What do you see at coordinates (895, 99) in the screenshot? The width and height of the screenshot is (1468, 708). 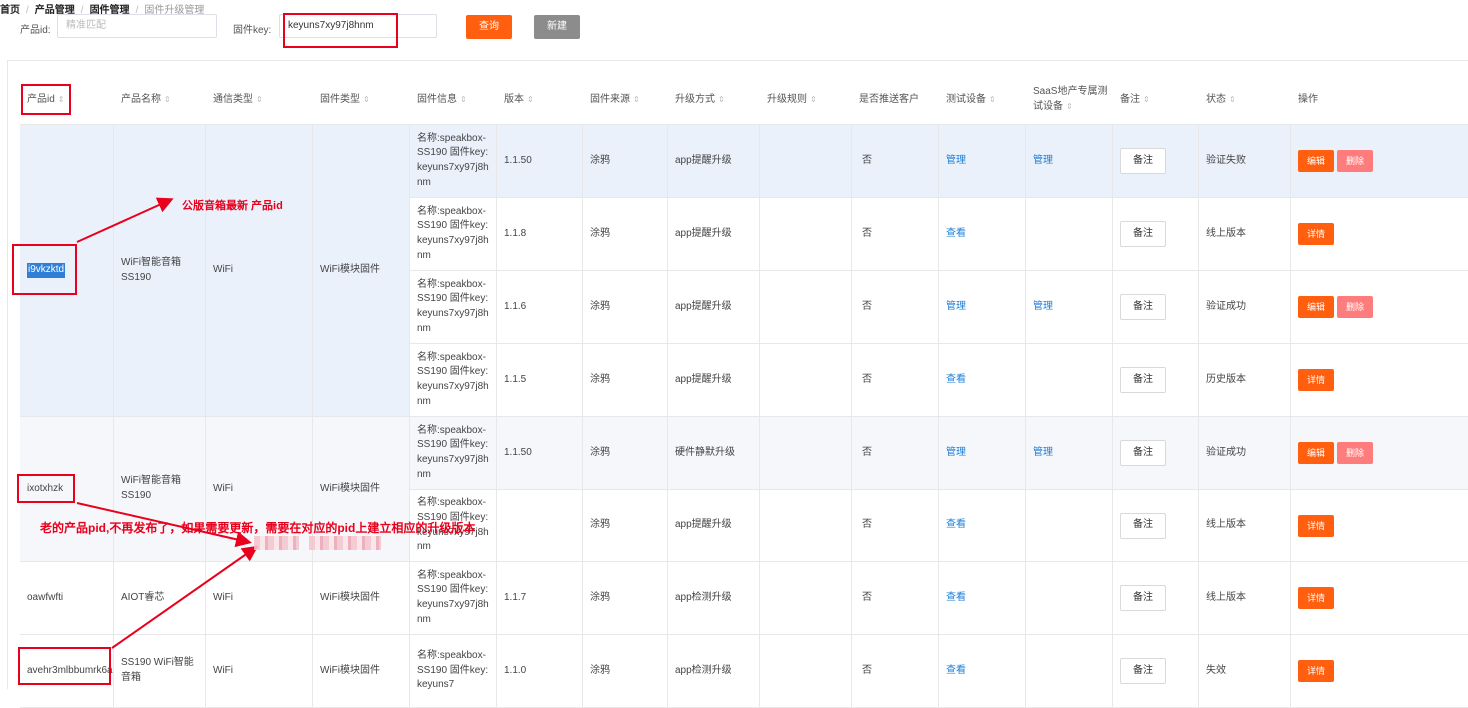 I see `col-header-push: 是否推送客户` at bounding box center [895, 99].